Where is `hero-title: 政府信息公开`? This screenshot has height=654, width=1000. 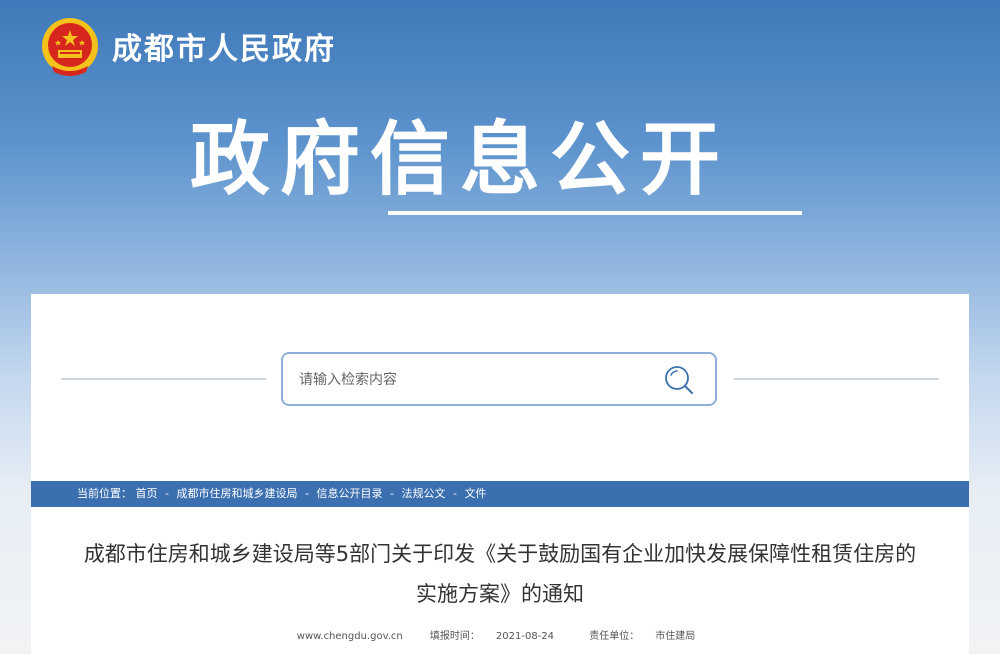 hero-title: 政府信息公开 is located at coordinates (460, 159).